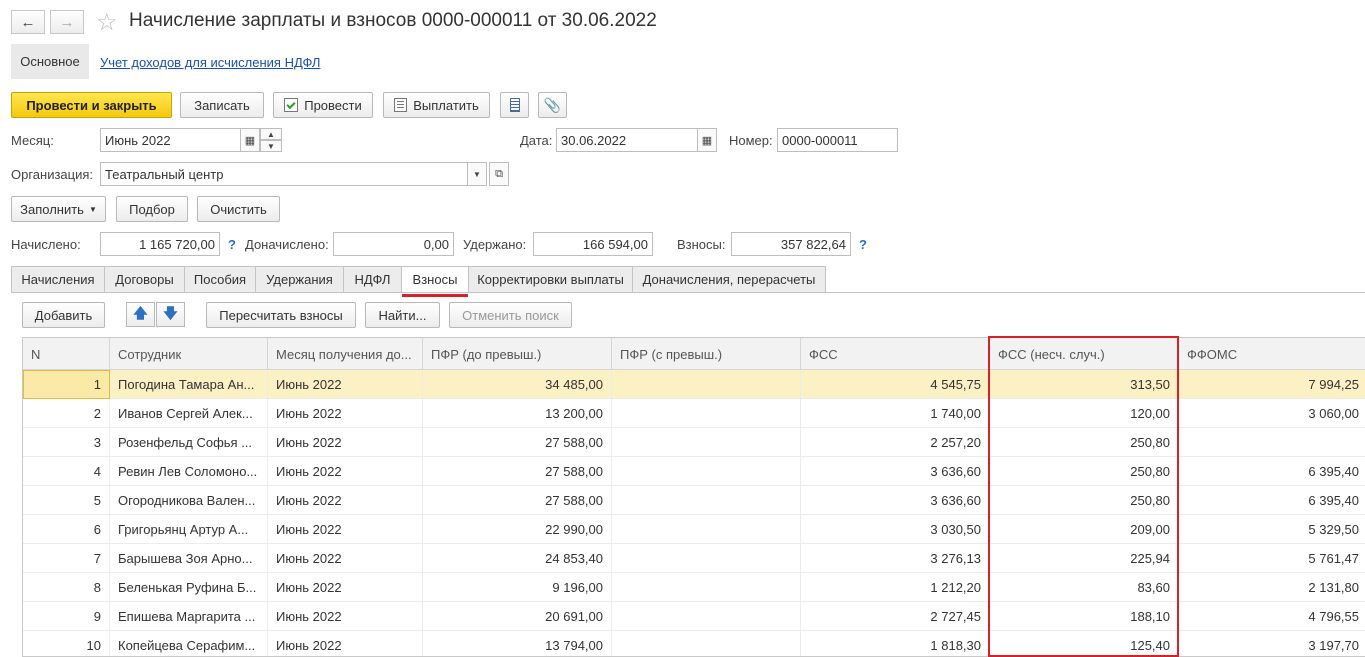  Describe the element at coordinates (1272, 616) in the screenshot. I see `cell-ffoms: 4 796,55` at that location.